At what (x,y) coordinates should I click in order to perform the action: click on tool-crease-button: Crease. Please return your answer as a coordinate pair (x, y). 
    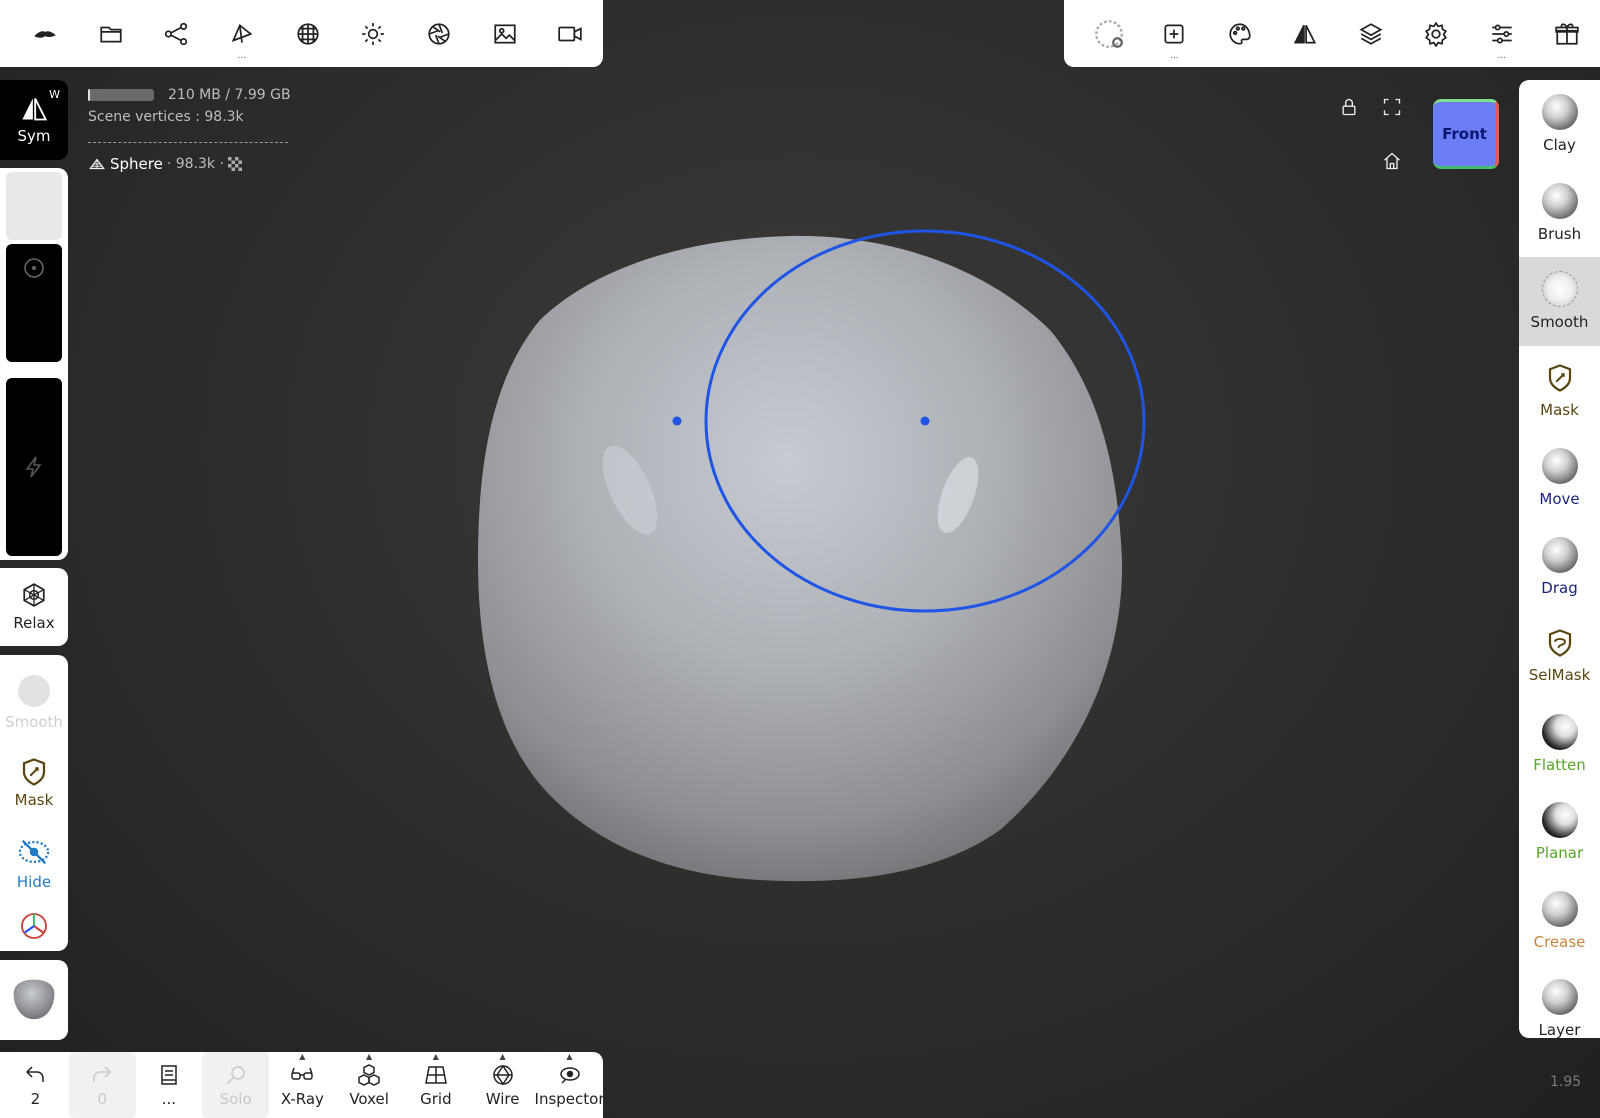
    Looking at the image, I should click on (1559, 921).